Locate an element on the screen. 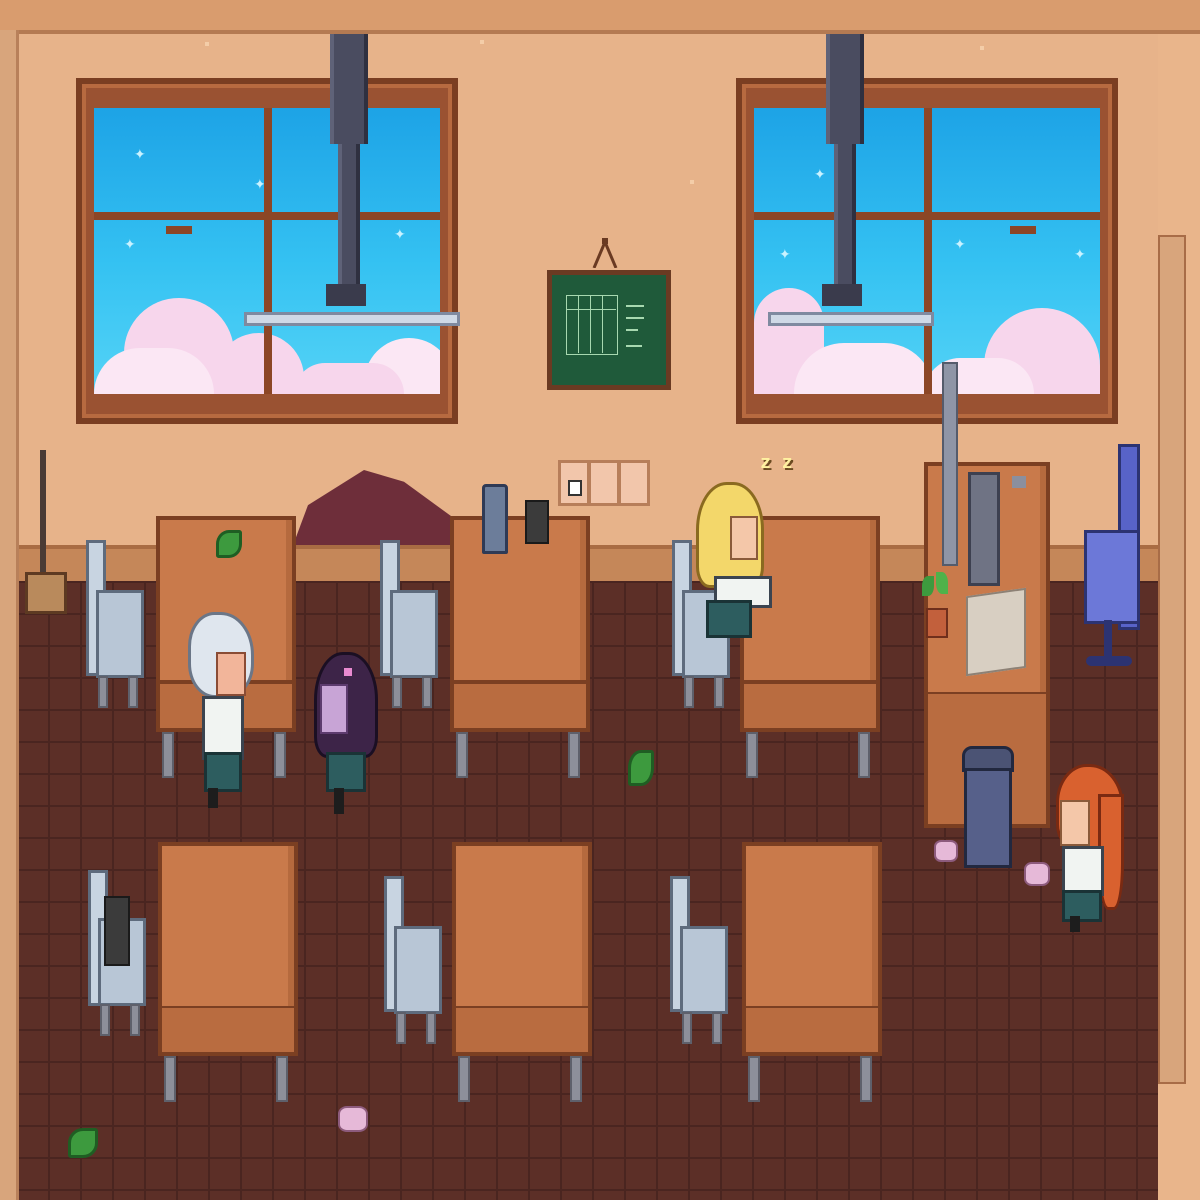 The height and width of the screenshot is (1200, 1200). desk-lamp-pole is located at coordinates (950, 464).